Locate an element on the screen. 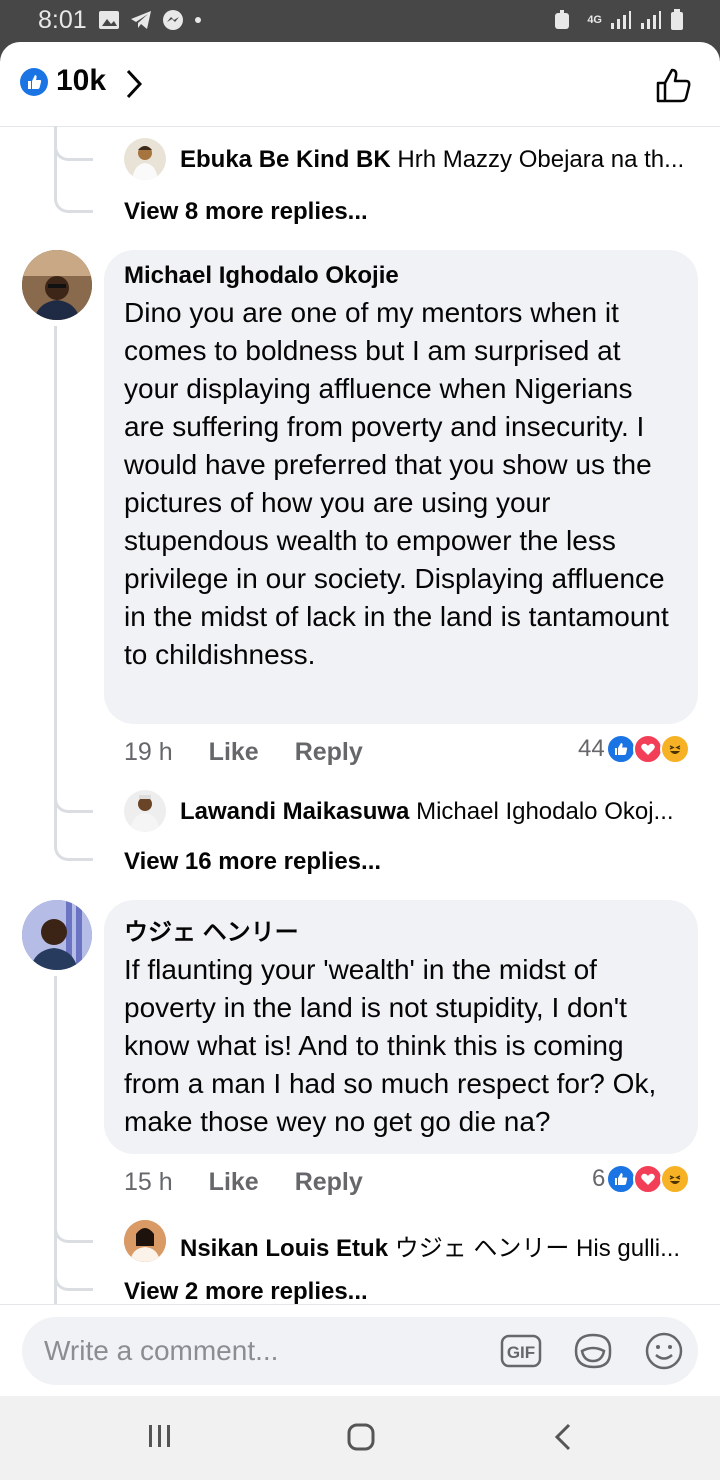 The width and height of the screenshot is (720, 1480). comment-actions: 15 h Like Reply is located at coordinates (243, 1182).